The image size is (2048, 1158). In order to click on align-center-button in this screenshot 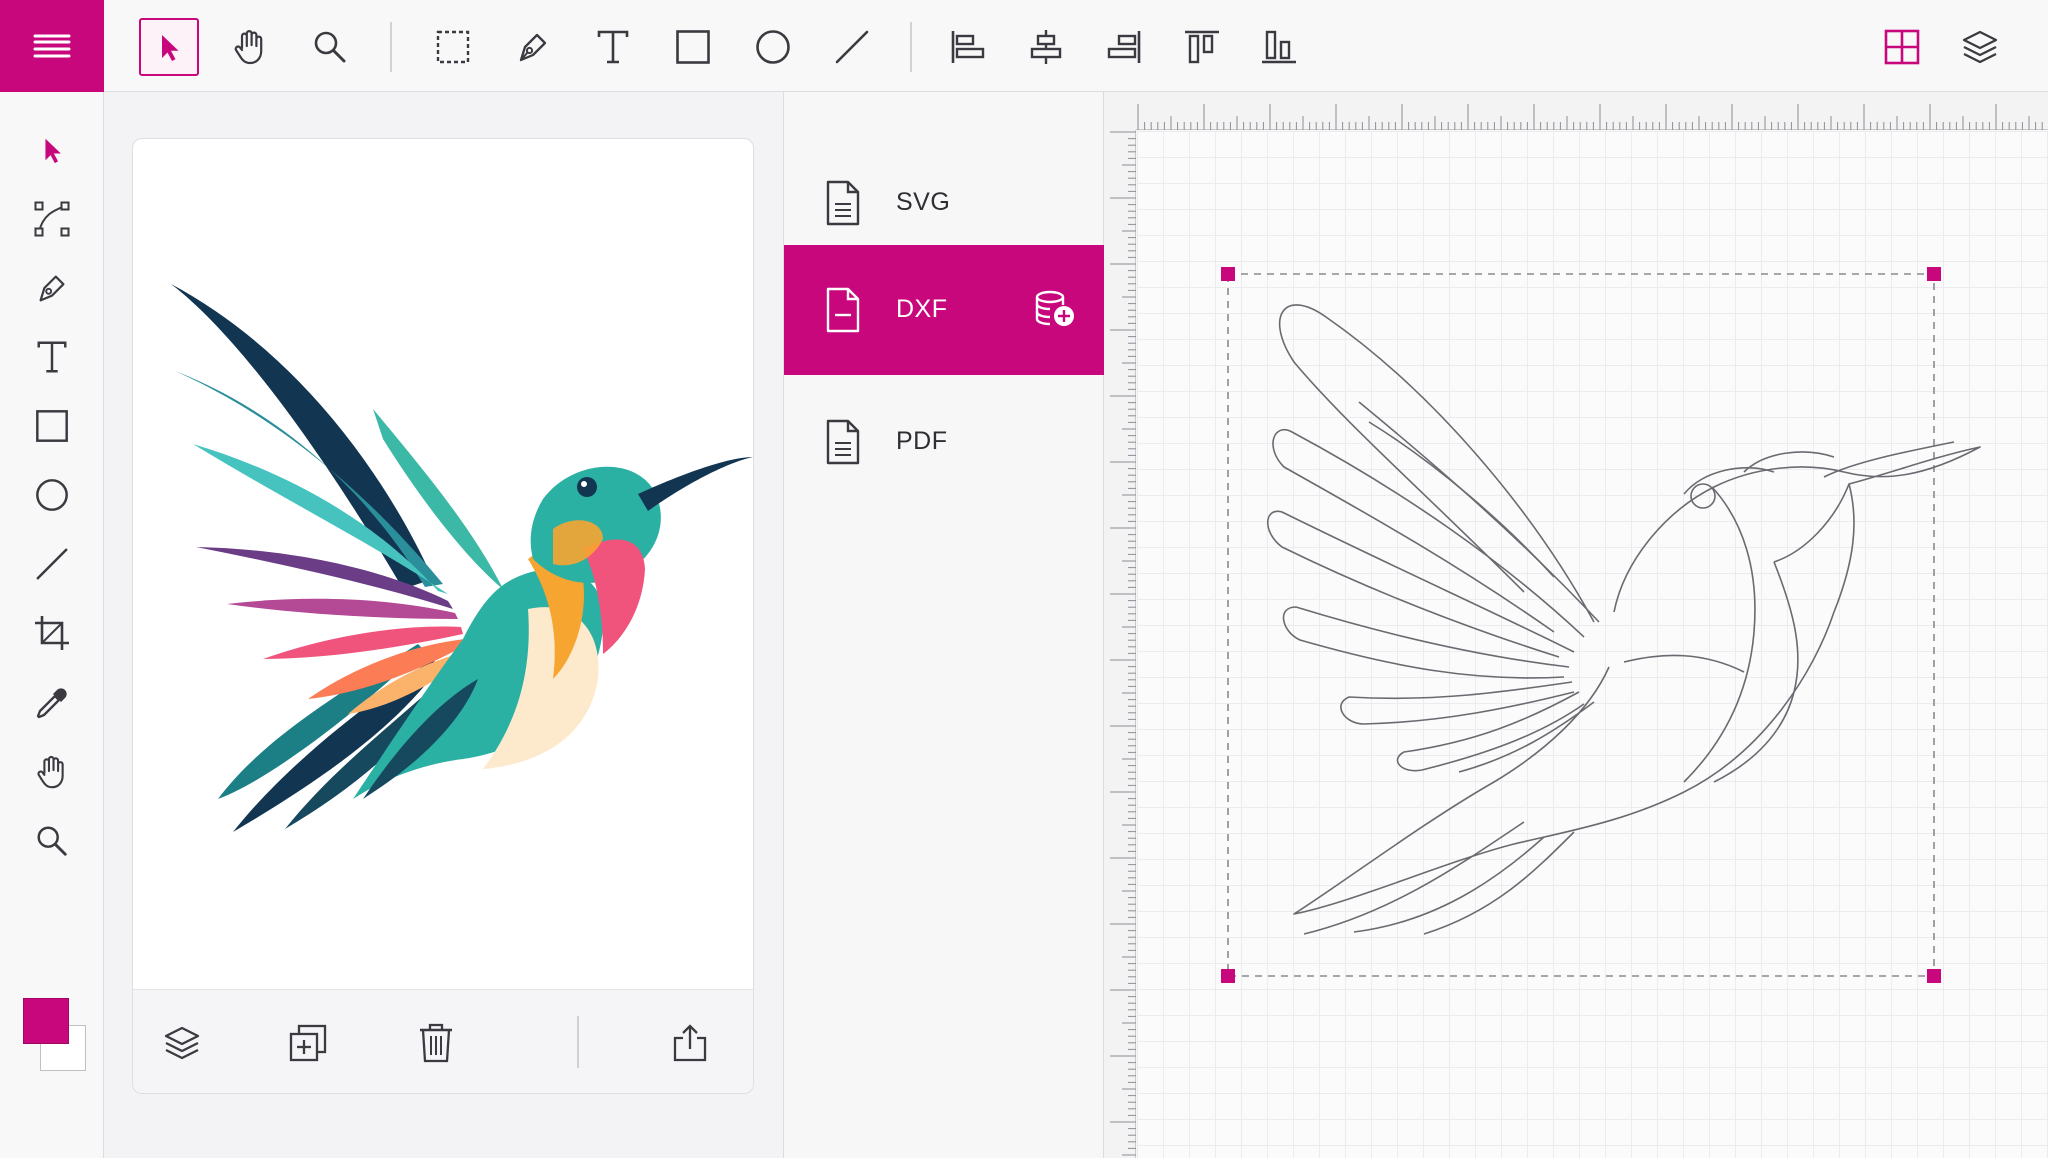, I will do `click(1046, 47)`.